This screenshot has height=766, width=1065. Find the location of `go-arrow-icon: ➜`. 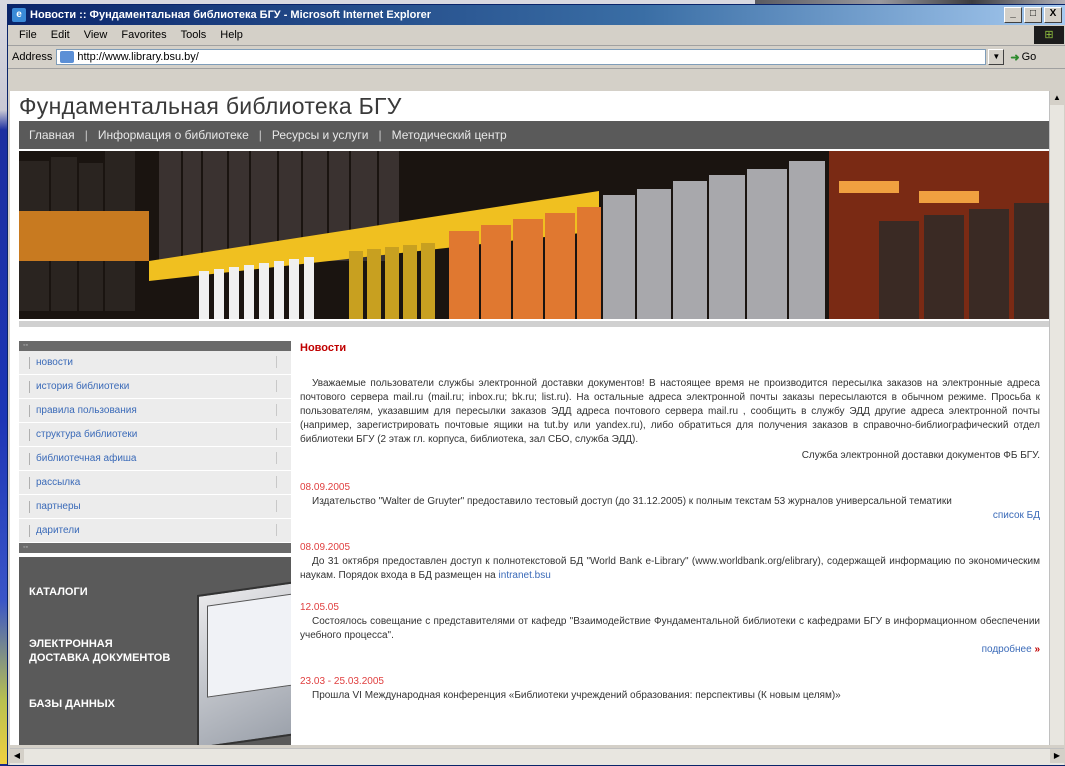

go-arrow-icon: ➜ is located at coordinates (1015, 57).